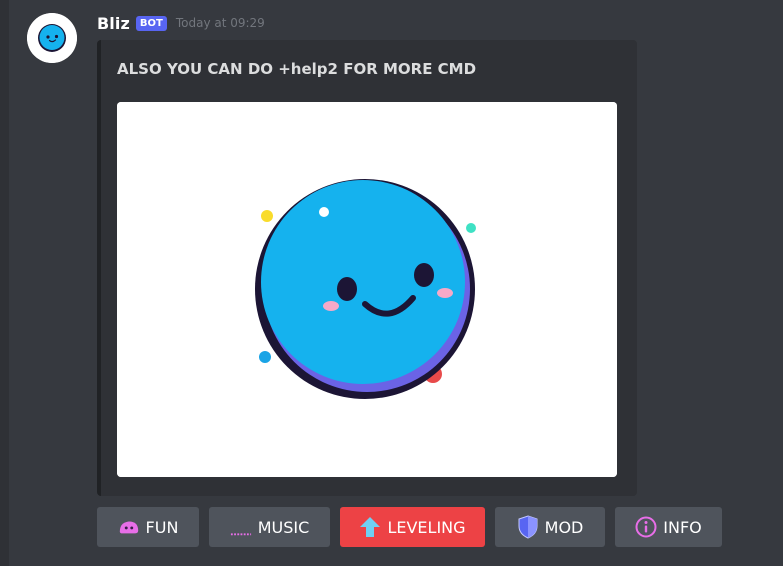 This screenshot has width=783, height=566. I want to click on leveling-button: LEVELING, so click(412, 527).